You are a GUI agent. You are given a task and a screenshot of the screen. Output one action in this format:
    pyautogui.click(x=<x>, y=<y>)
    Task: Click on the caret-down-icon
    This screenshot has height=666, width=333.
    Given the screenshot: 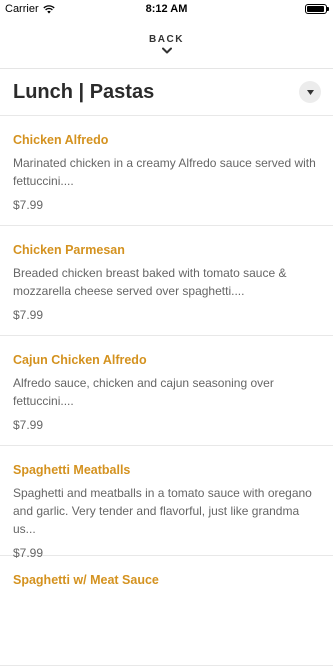 What is the action you would take?
    pyautogui.click(x=310, y=92)
    